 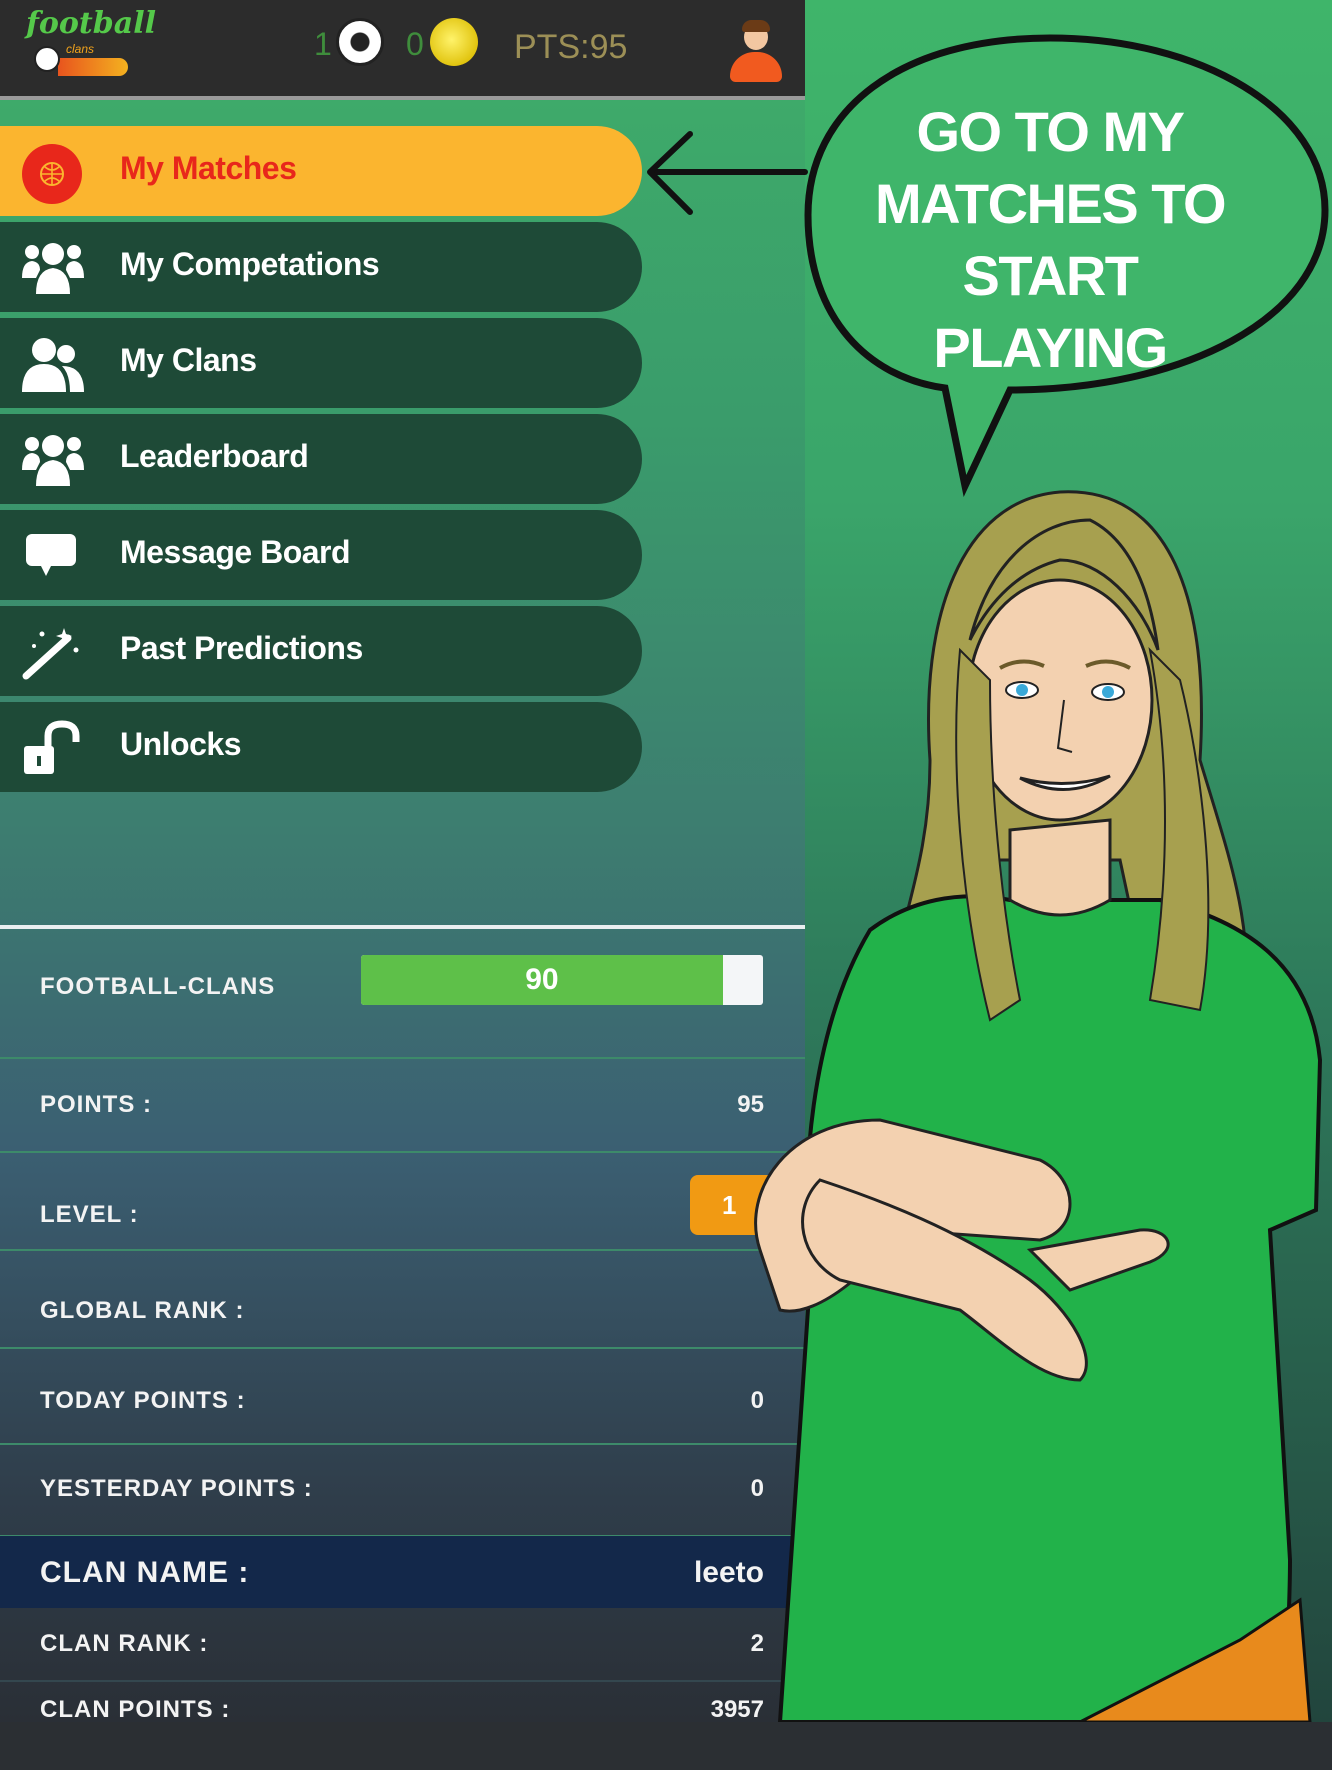 I want to click on bottom-bar, so click(x=666, y=1746).